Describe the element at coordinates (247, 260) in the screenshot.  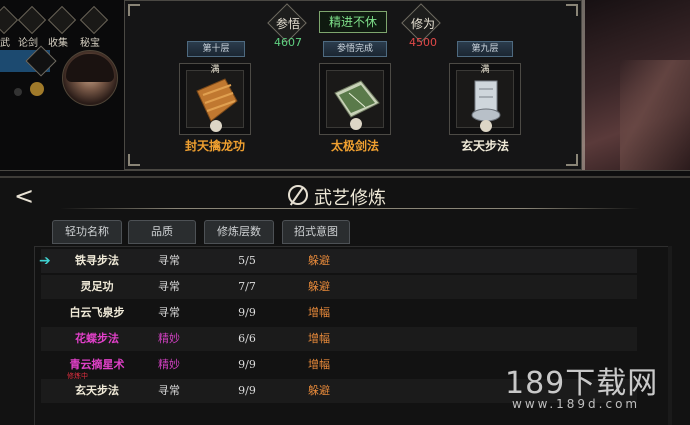
I see `level-cell: 5/5` at that location.